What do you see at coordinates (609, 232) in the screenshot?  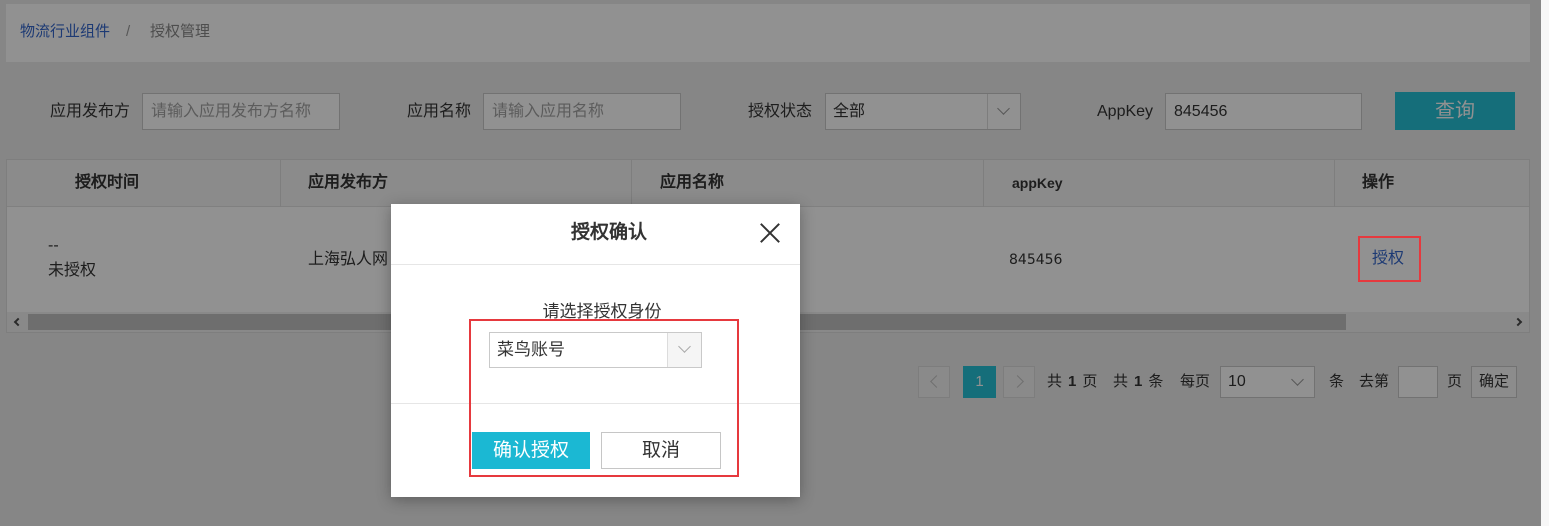 I see `modal-title: 授权确认` at bounding box center [609, 232].